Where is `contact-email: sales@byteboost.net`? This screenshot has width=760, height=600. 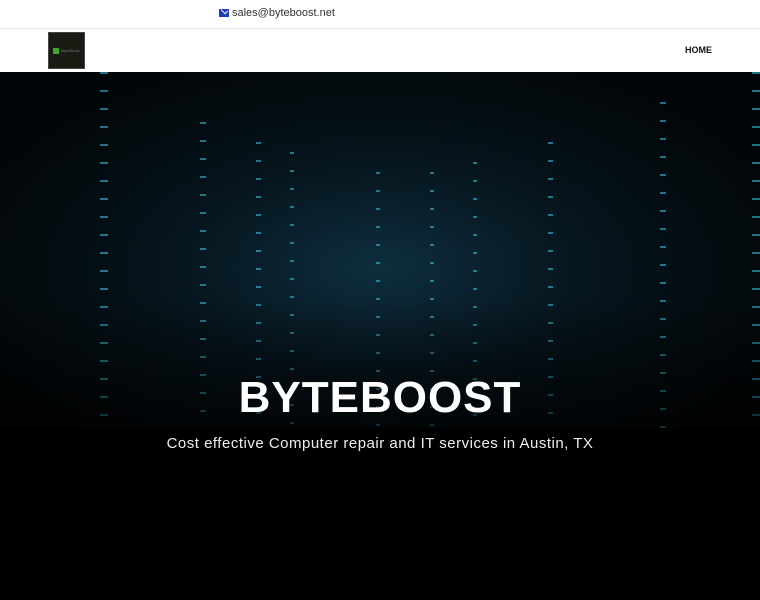 contact-email: sales@byteboost.net is located at coordinates (277, 13).